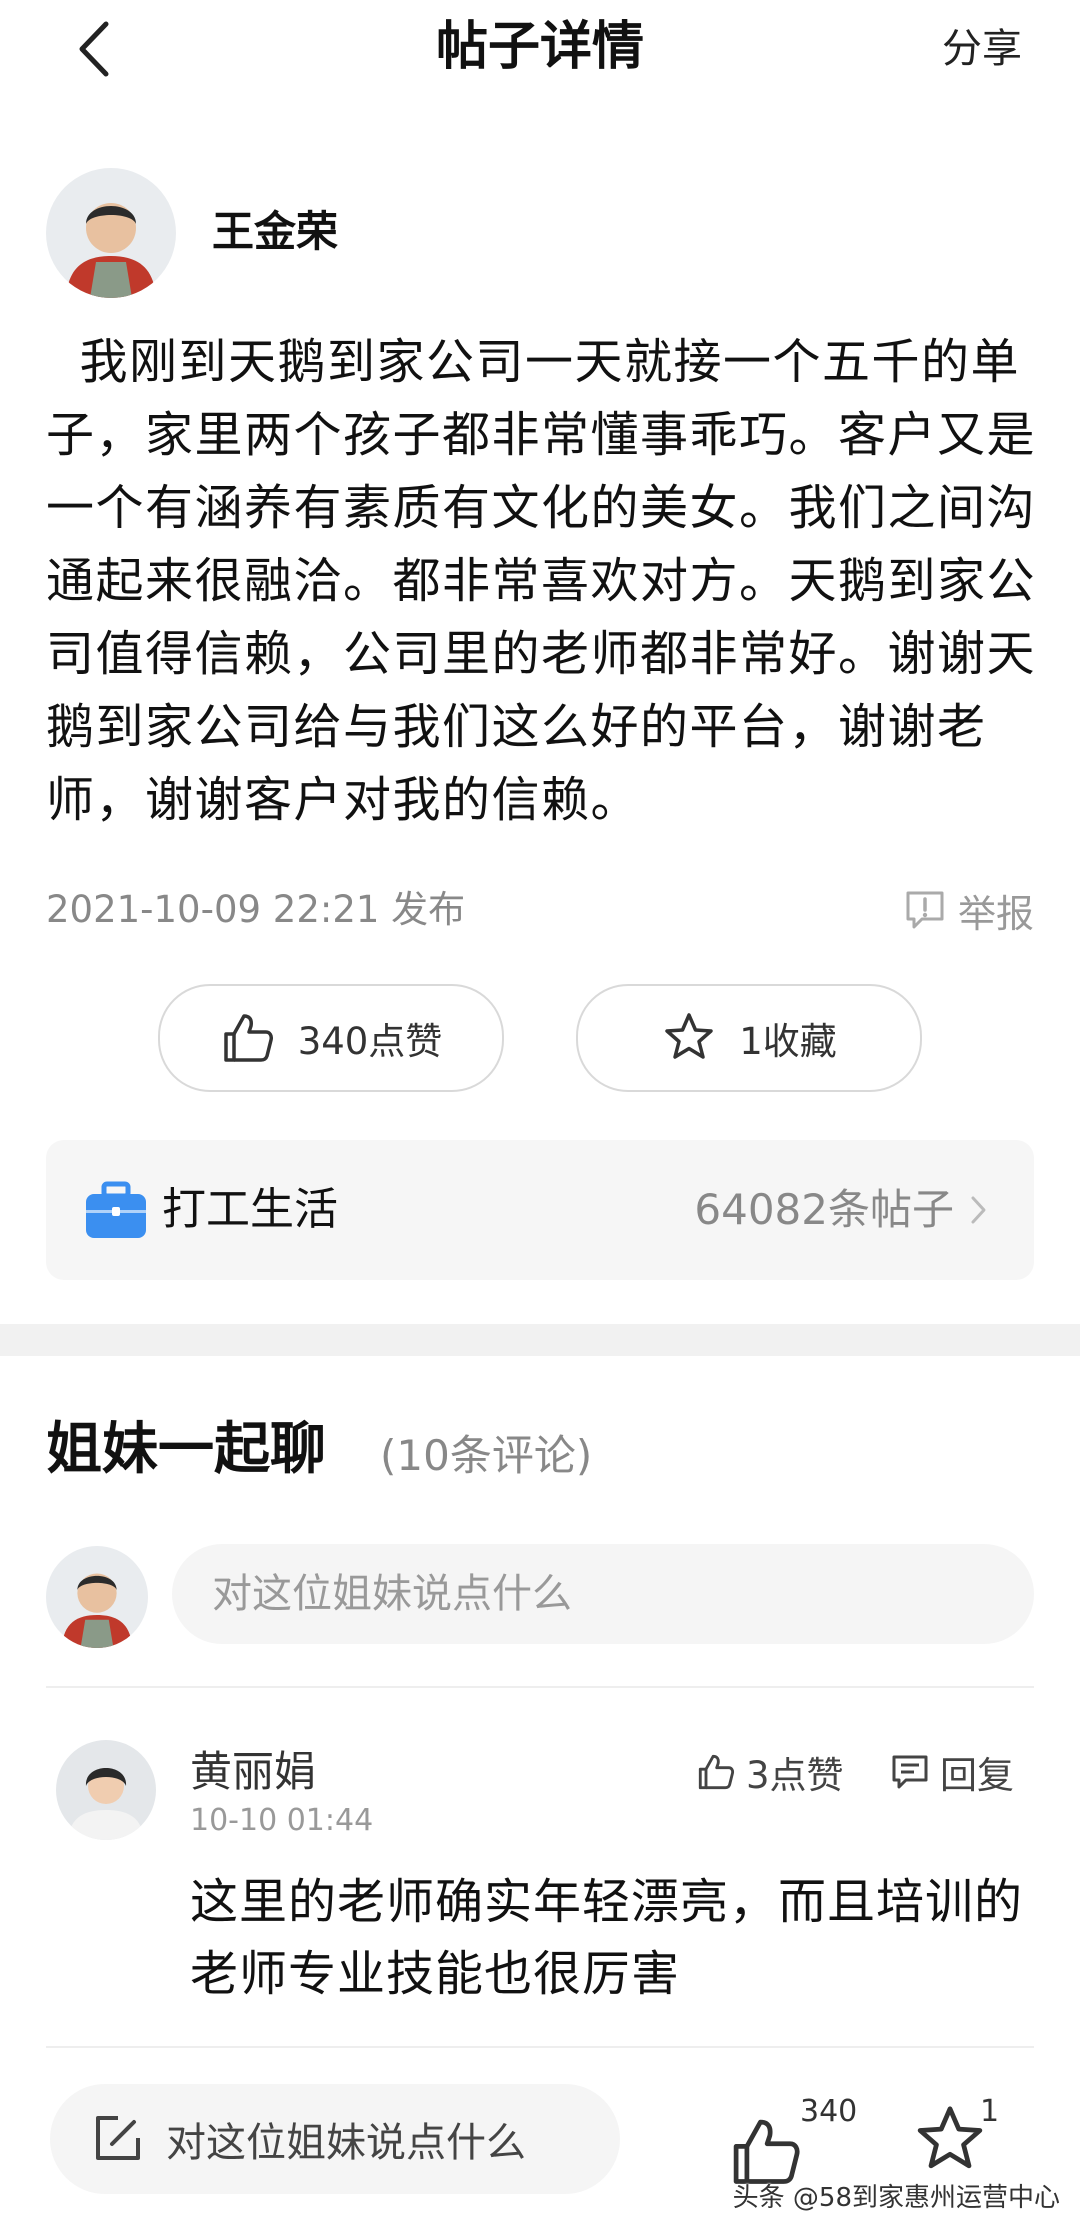  I want to click on favorite-button: 1收藏, so click(749, 1038).